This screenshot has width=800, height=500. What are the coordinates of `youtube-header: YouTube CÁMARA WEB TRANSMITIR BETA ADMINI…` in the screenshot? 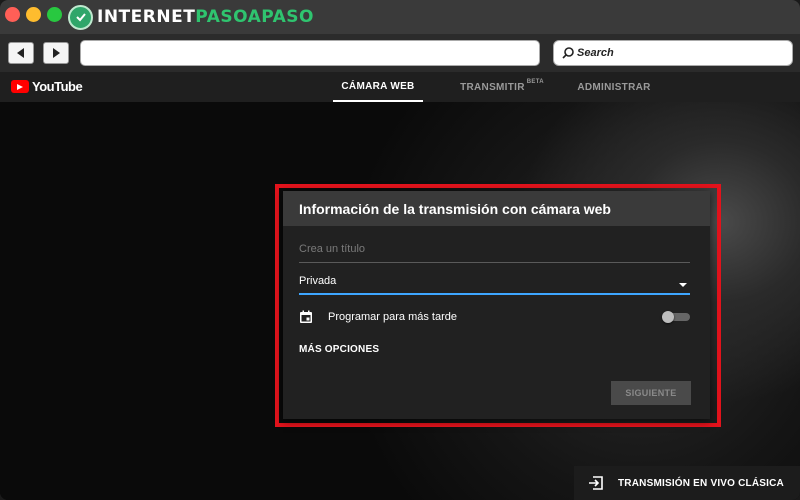 It's located at (400, 87).